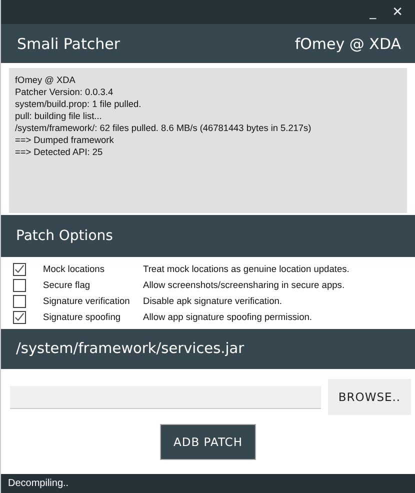 This screenshot has width=415, height=493. What do you see at coordinates (68, 43) in the screenshot?
I see `app-title: Smali Patcher` at bounding box center [68, 43].